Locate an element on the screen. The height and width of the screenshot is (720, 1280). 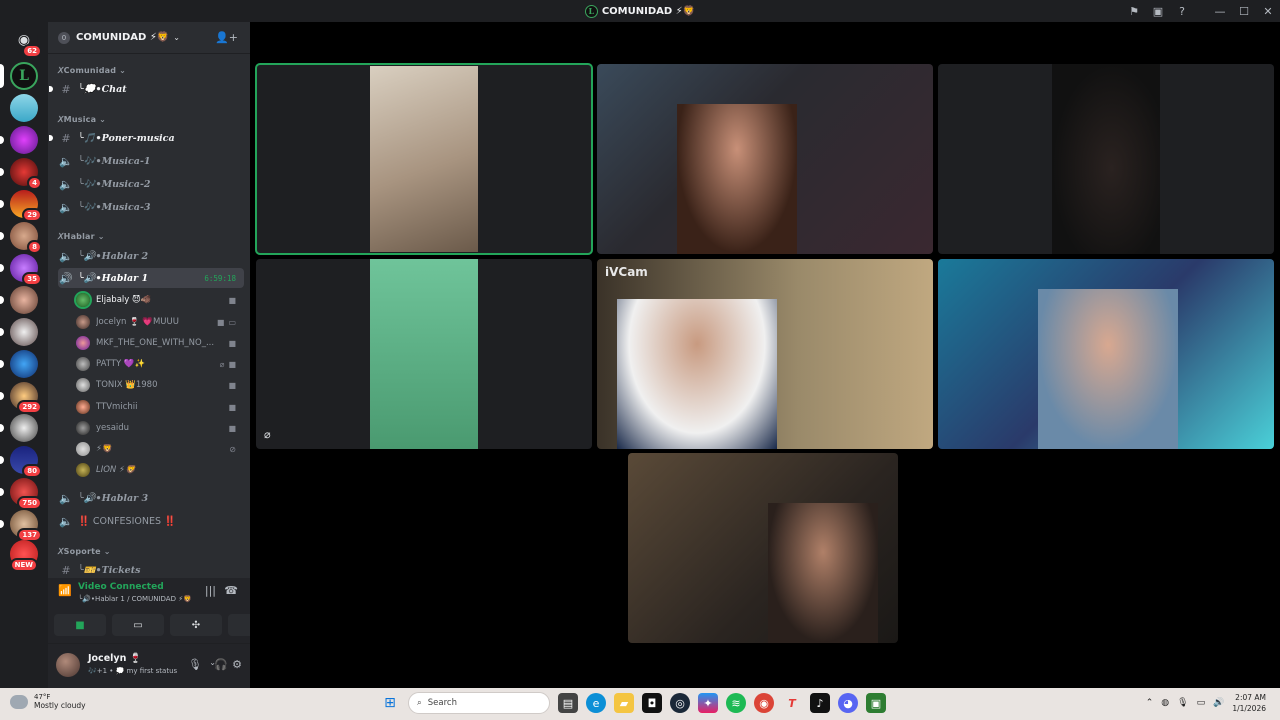
guild-header: 0 COMUNIDAD ⚡🦁 ⌄ 👤+ is located at coordinates (149, 38).